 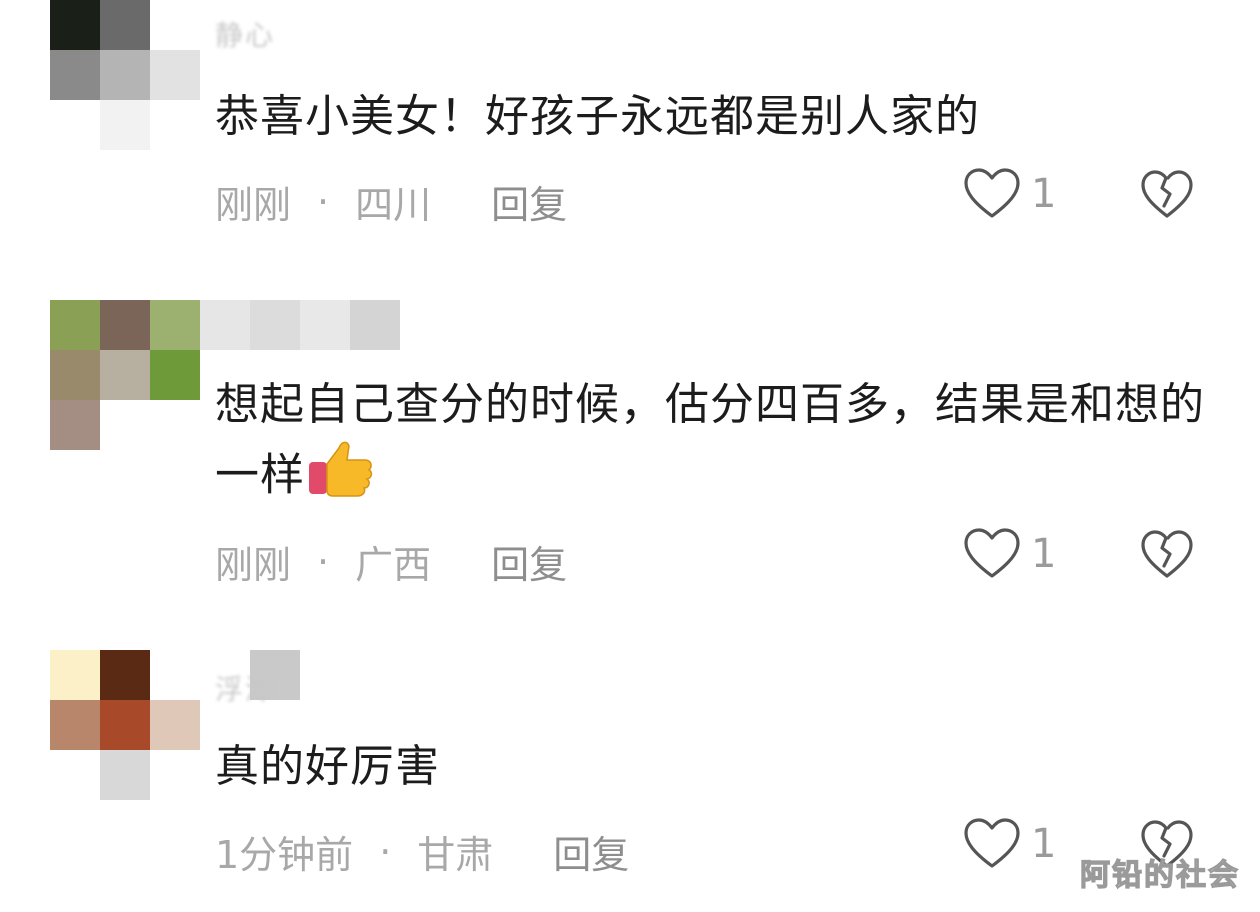 What do you see at coordinates (245, 688) in the screenshot?
I see `username: 浮洋` at bounding box center [245, 688].